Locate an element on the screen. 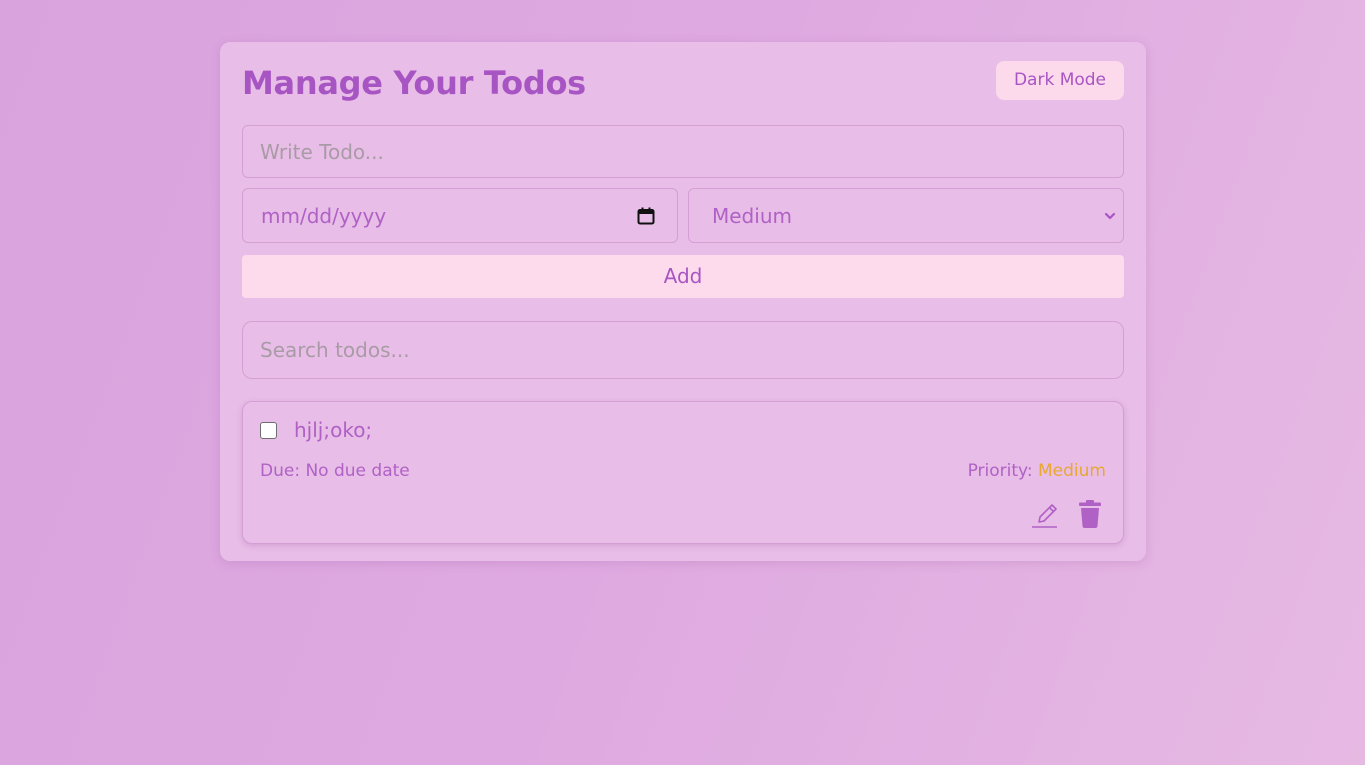  add-button: Add is located at coordinates (683, 276).